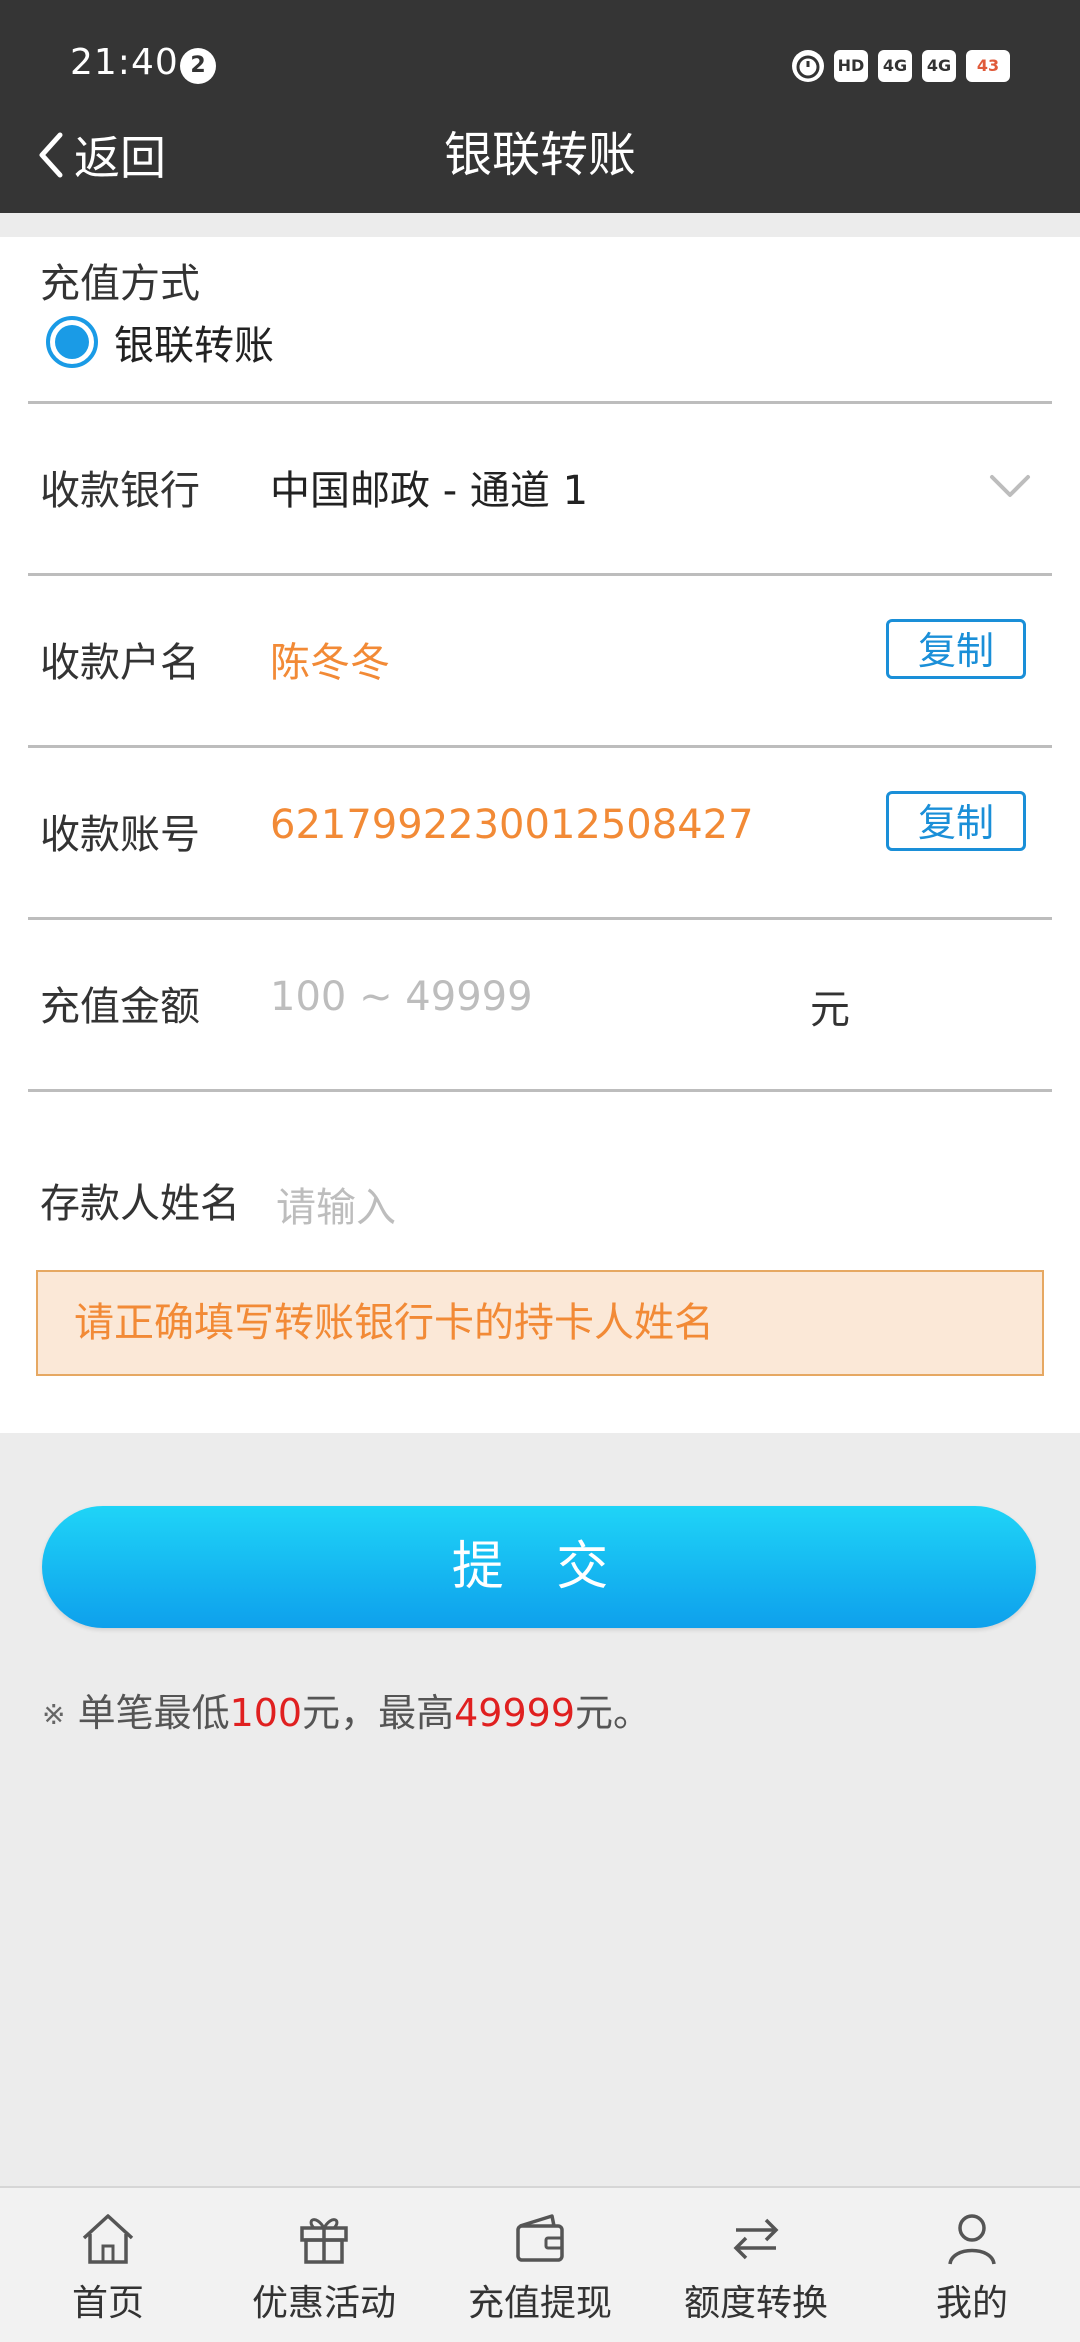 This screenshot has height=2342, width=1080. I want to click on limit-note: ※ 单笔最低100元，最高49999元。, so click(346, 1709).